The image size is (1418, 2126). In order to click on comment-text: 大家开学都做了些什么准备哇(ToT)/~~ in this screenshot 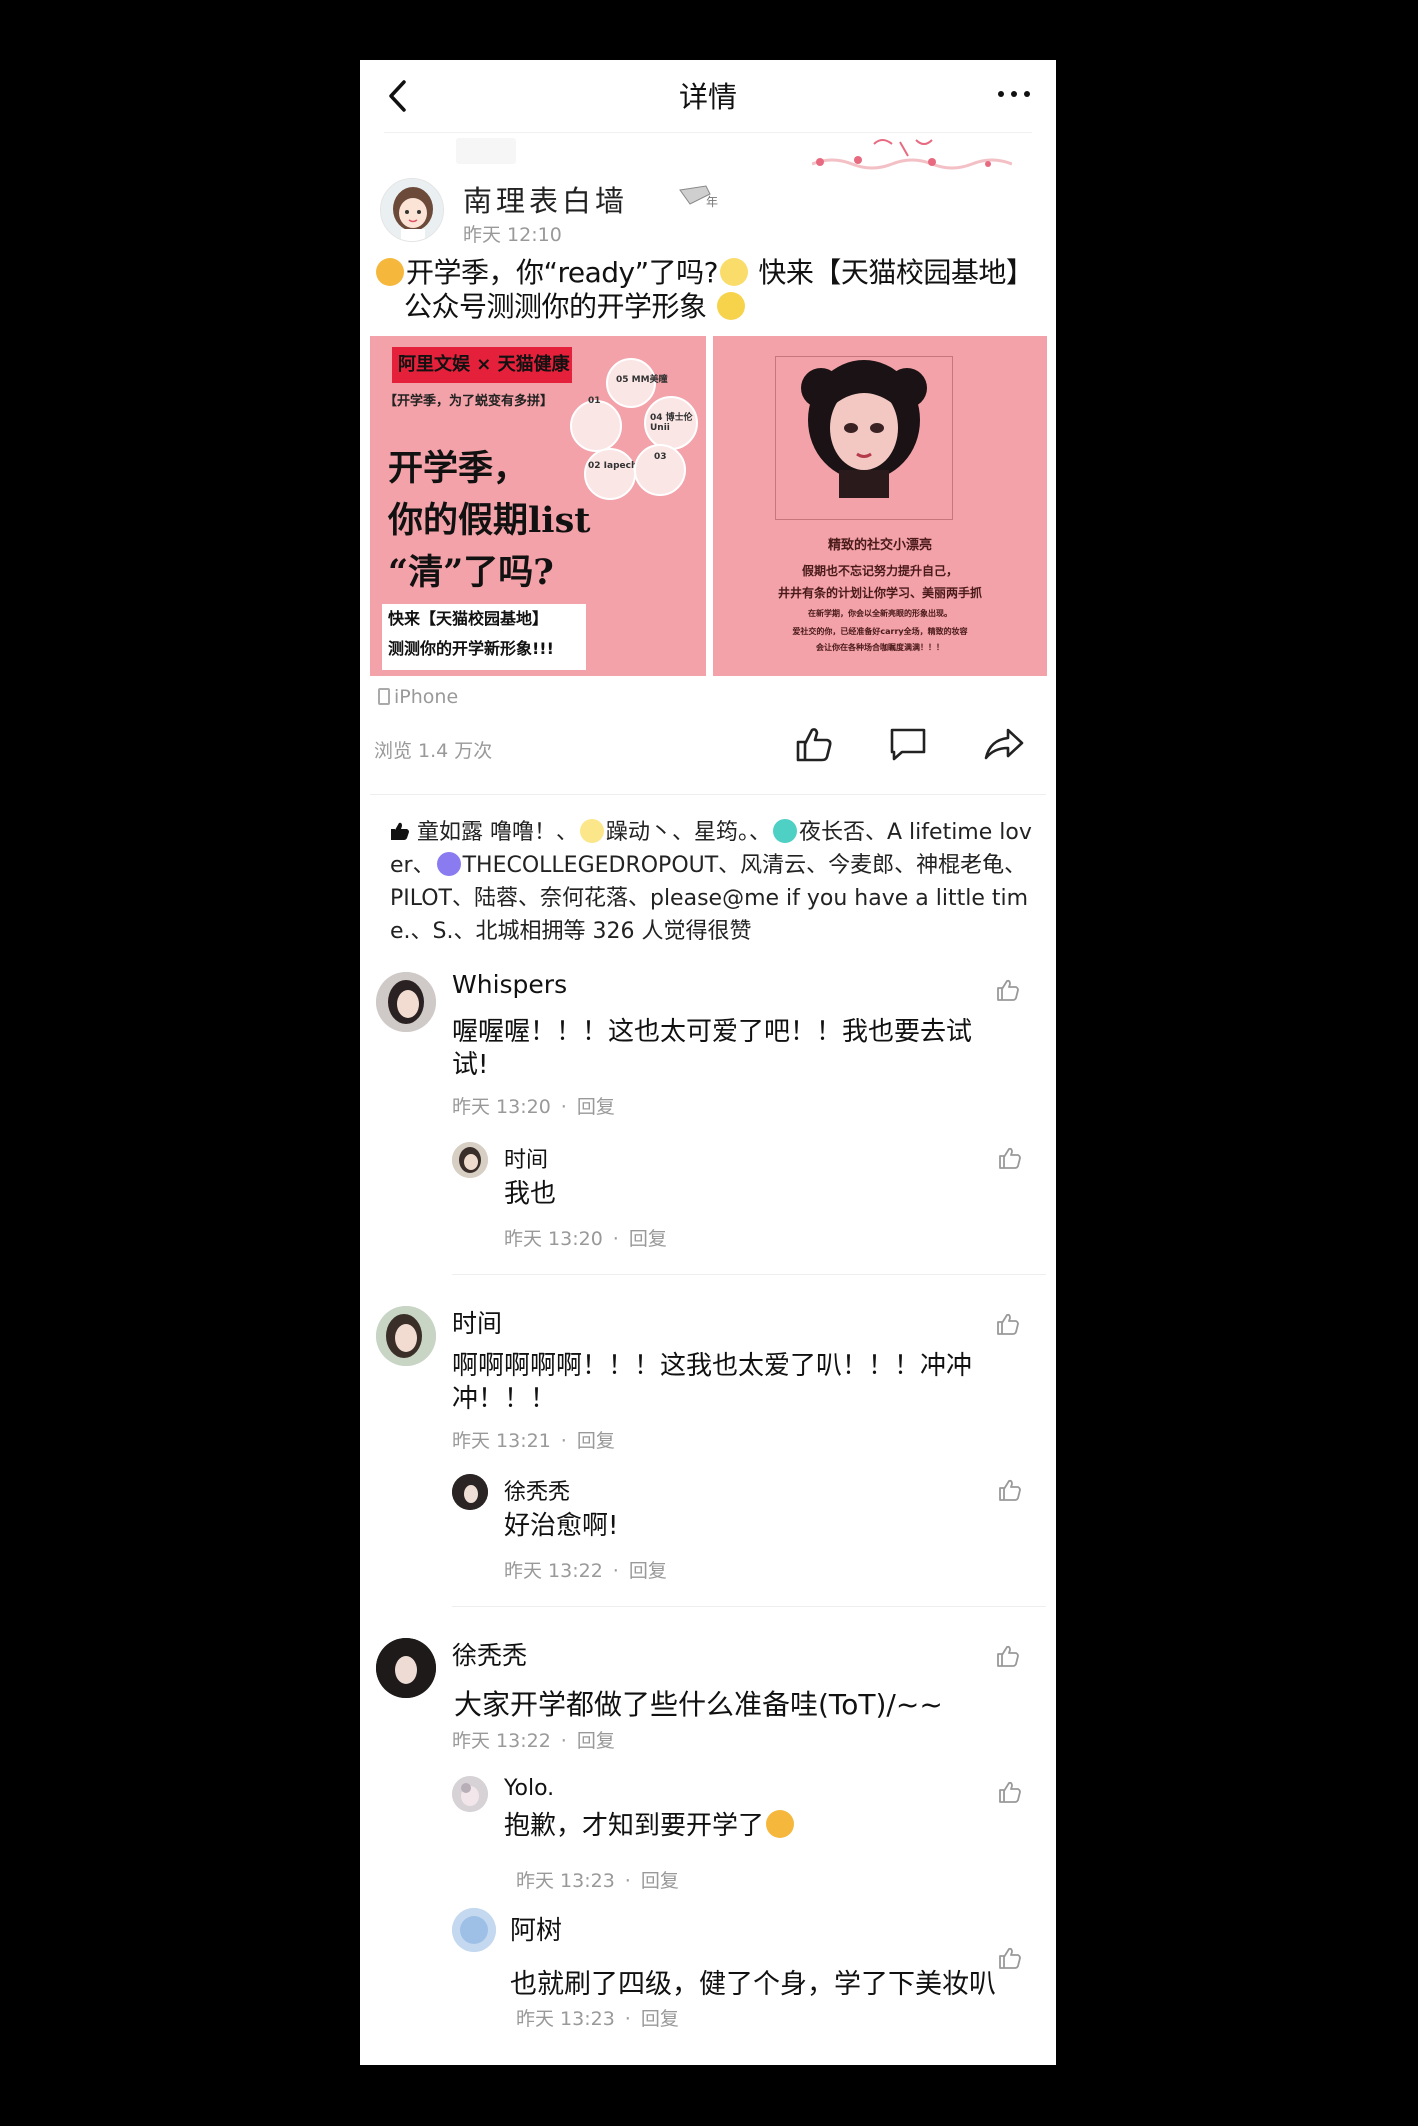, I will do `click(698, 1704)`.